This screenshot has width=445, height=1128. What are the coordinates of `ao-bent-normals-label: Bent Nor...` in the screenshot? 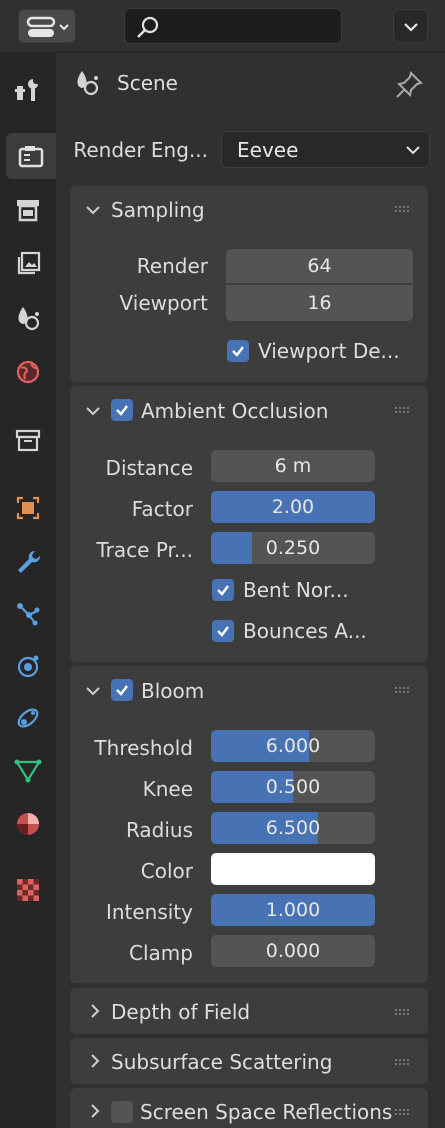 It's located at (296, 590).